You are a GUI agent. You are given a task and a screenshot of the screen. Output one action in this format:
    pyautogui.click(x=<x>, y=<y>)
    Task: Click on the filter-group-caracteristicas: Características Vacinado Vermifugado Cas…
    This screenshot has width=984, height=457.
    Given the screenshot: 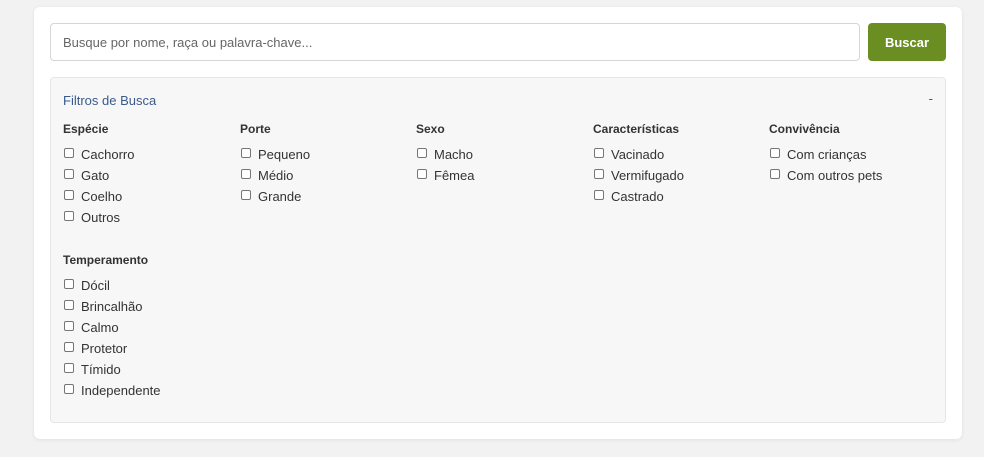 What is the action you would take?
    pyautogui.click(x=678, y=164)
    